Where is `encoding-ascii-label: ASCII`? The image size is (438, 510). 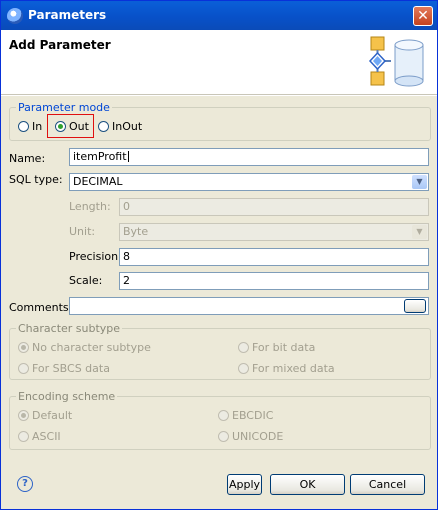 encoding-ascii-label: ASCII is located at coordinates (46, 436).